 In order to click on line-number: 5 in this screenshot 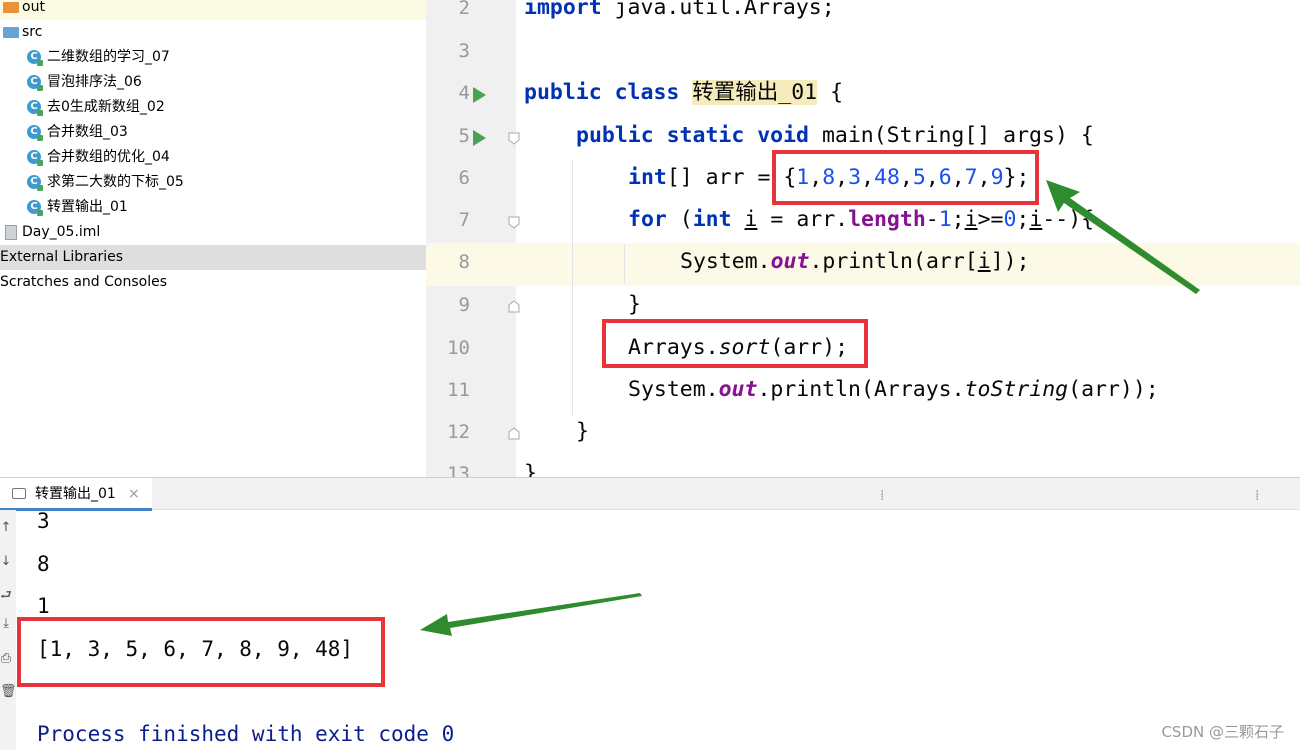, I will do `click(464, 136)`.